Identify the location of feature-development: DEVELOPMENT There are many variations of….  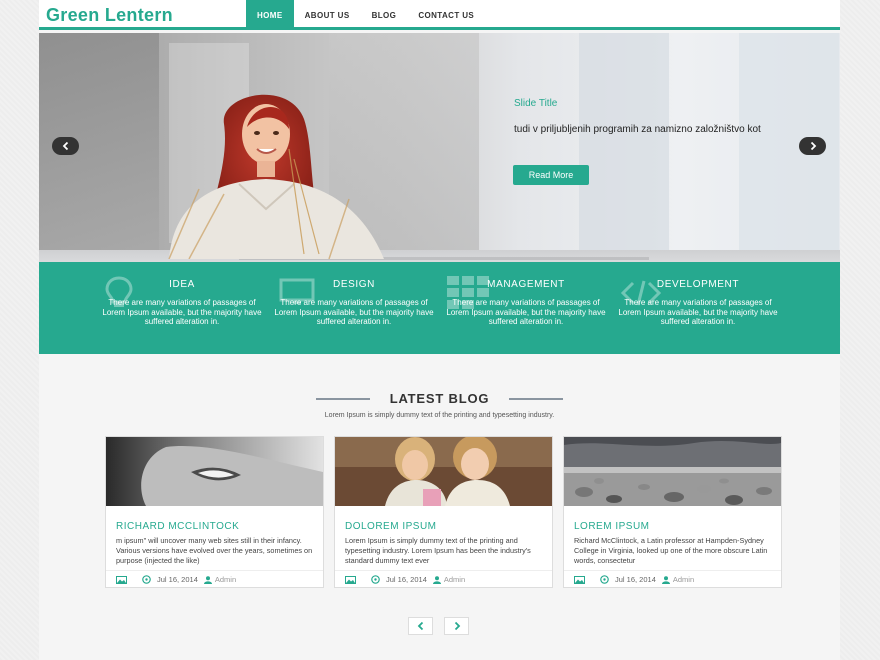
(698, 308).